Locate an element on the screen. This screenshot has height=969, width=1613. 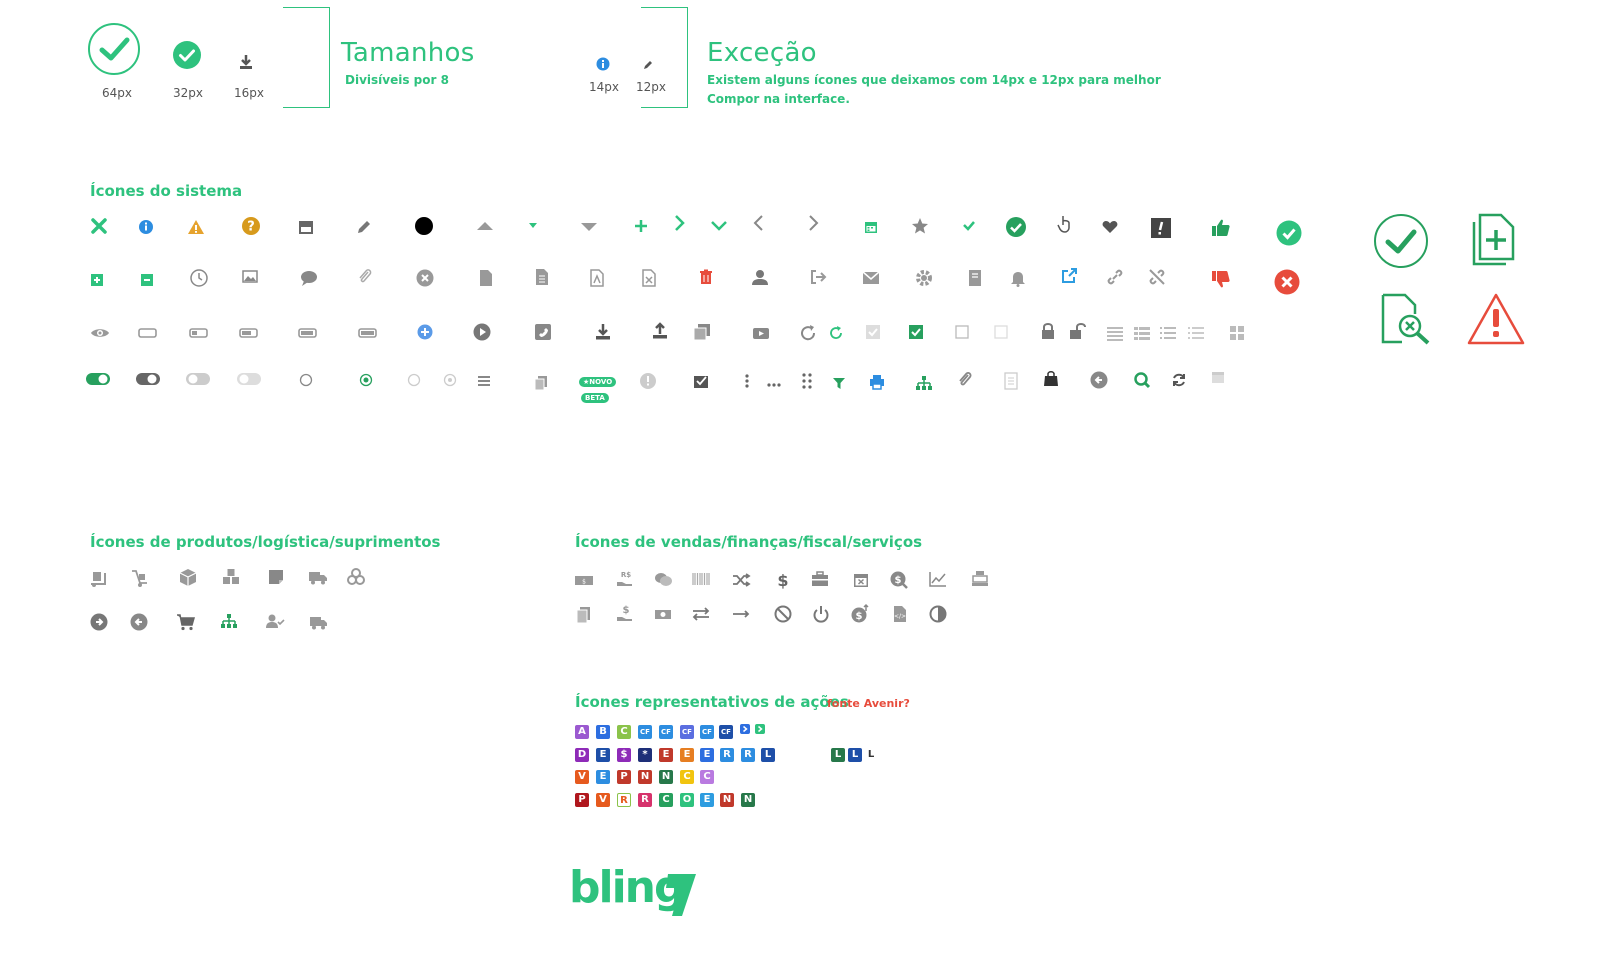
print-icon is located at coordinates (877, 382).